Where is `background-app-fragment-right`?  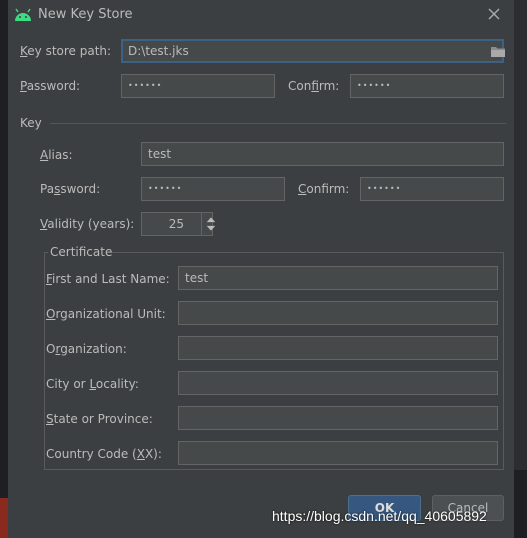 background-app-fragment-right is located at coordinates (520, 504).